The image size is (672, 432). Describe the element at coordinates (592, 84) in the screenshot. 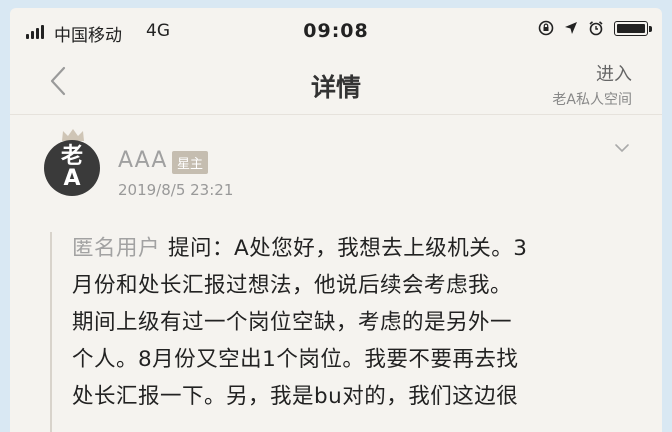

I see `enter-space-link: 进入 老A私人空间` at that location.